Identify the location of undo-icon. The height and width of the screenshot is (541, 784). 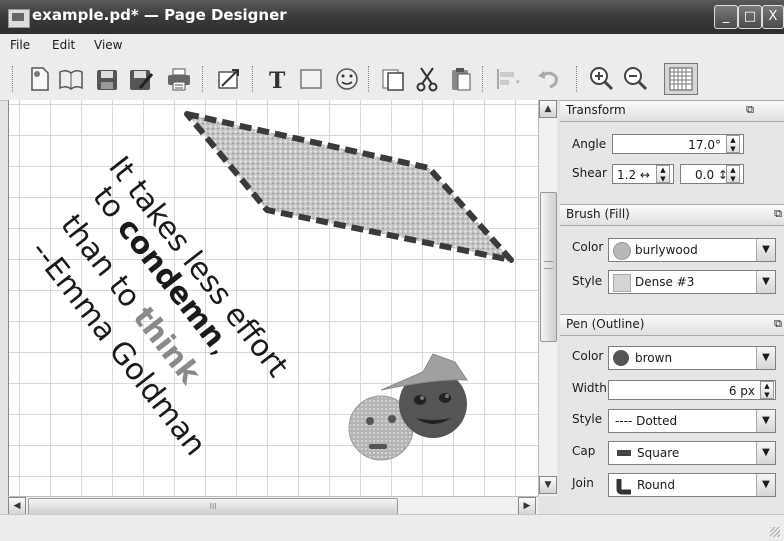
(548, 80).